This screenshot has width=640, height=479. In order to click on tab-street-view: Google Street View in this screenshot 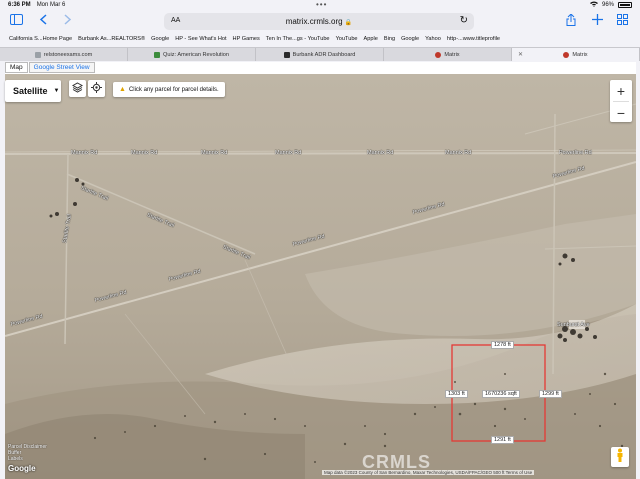, I will do `click(61, 67)`.